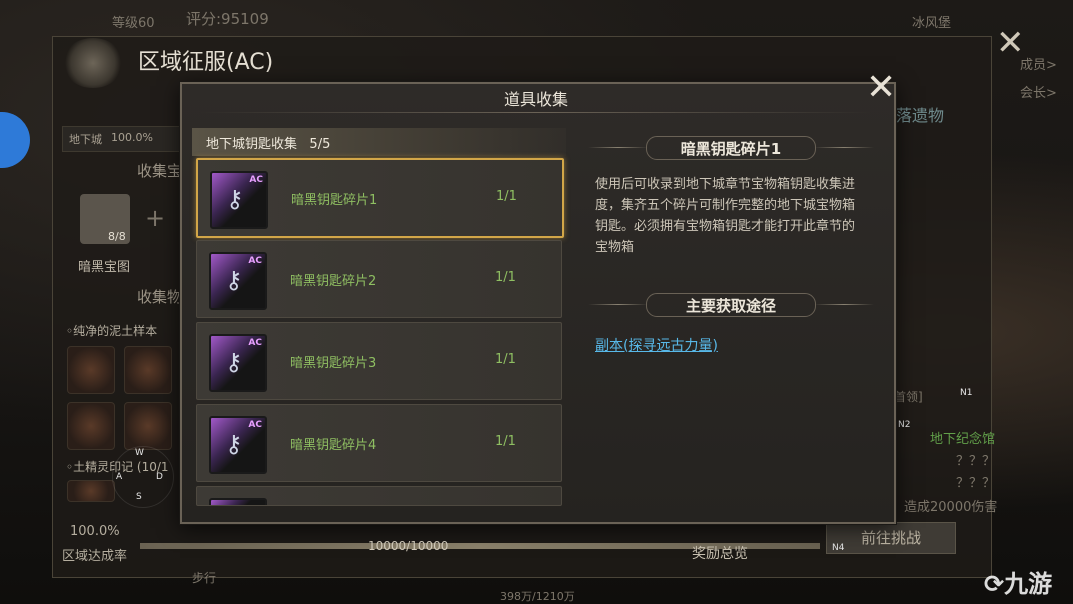 The width and height of the screenshot is (1073, 604). I want to click on window-title: 区域征服(AC), so click(206, 62).